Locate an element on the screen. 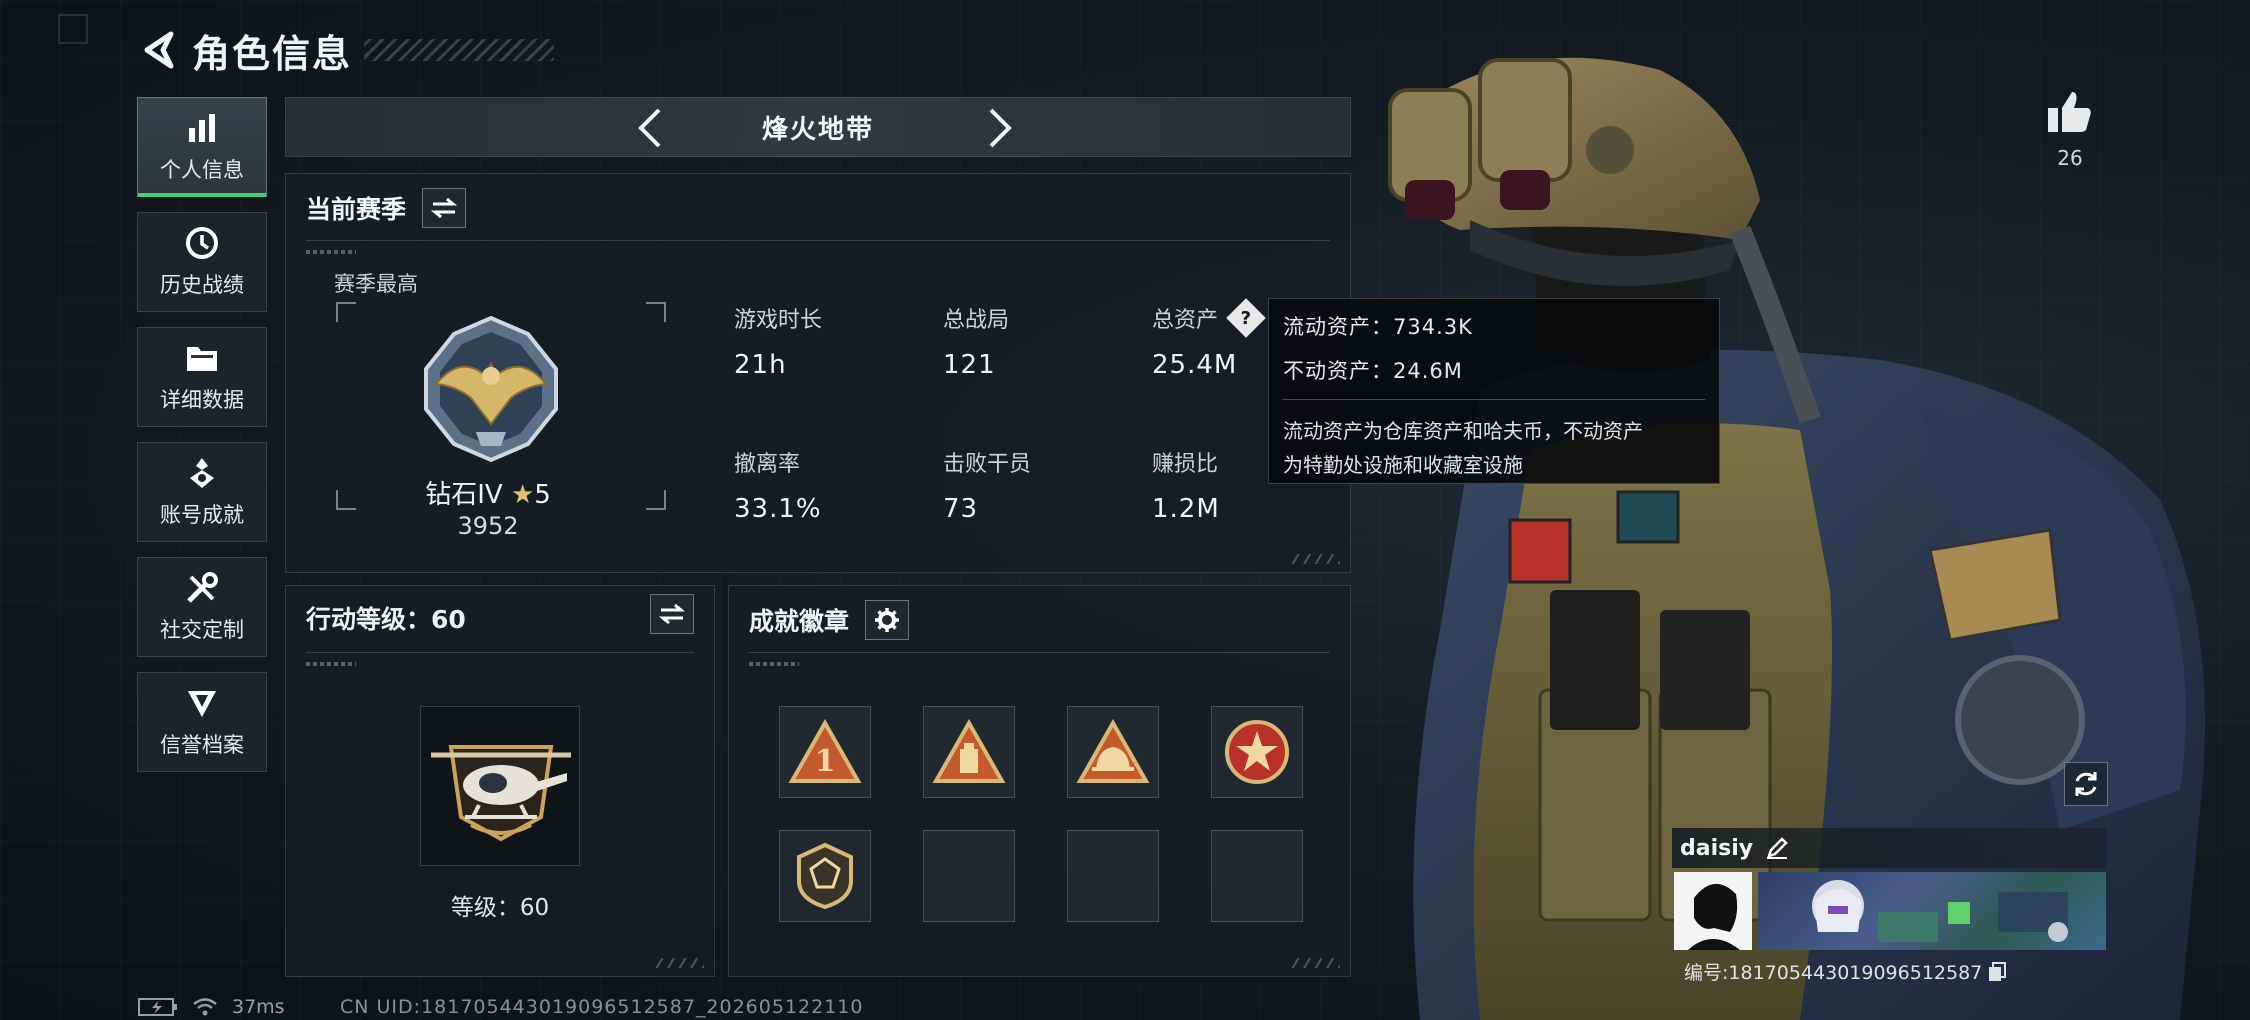 Image resolution: width=2250 pixels, height=1020 pixels. chevron-right-icon is located at coordinates (1000, 128).